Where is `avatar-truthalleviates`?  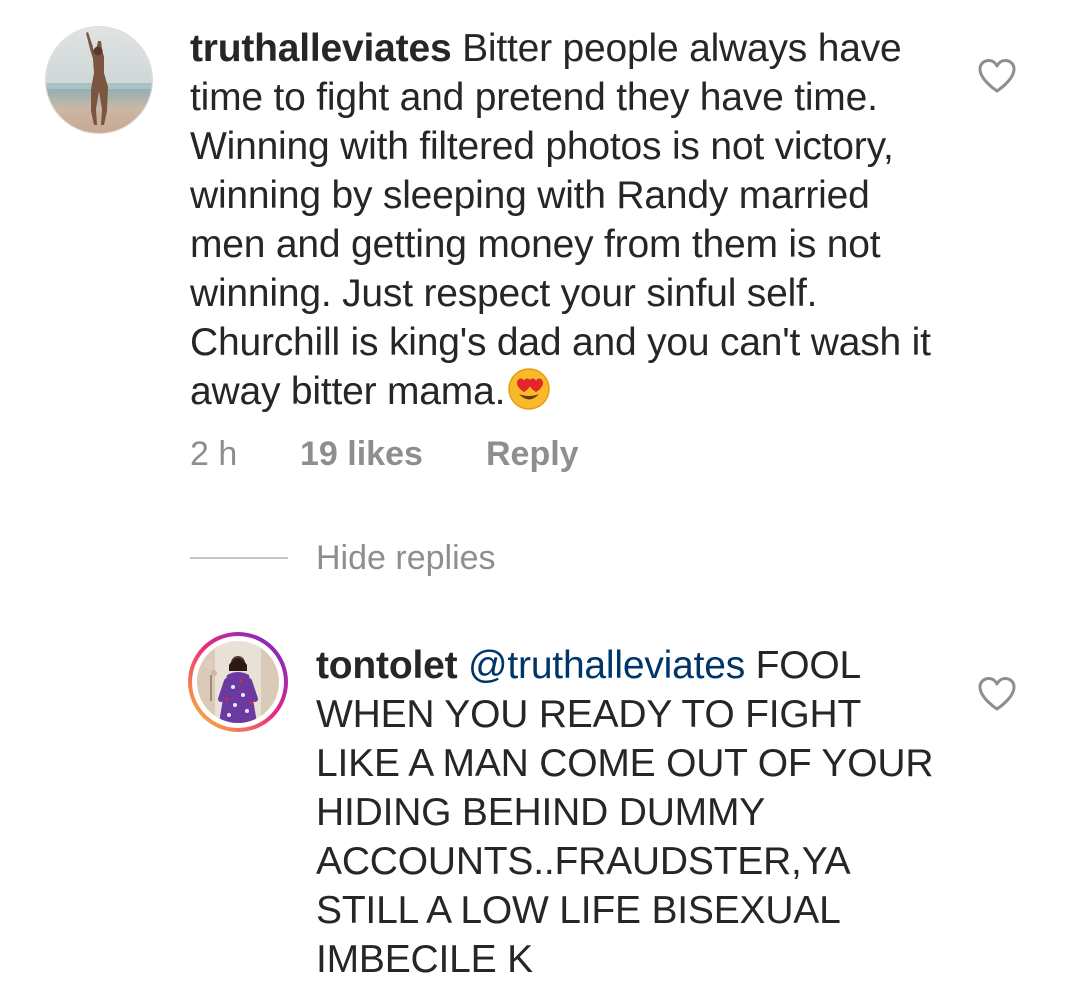
avatar-truthalleviates is located at coordinates (99, 80).